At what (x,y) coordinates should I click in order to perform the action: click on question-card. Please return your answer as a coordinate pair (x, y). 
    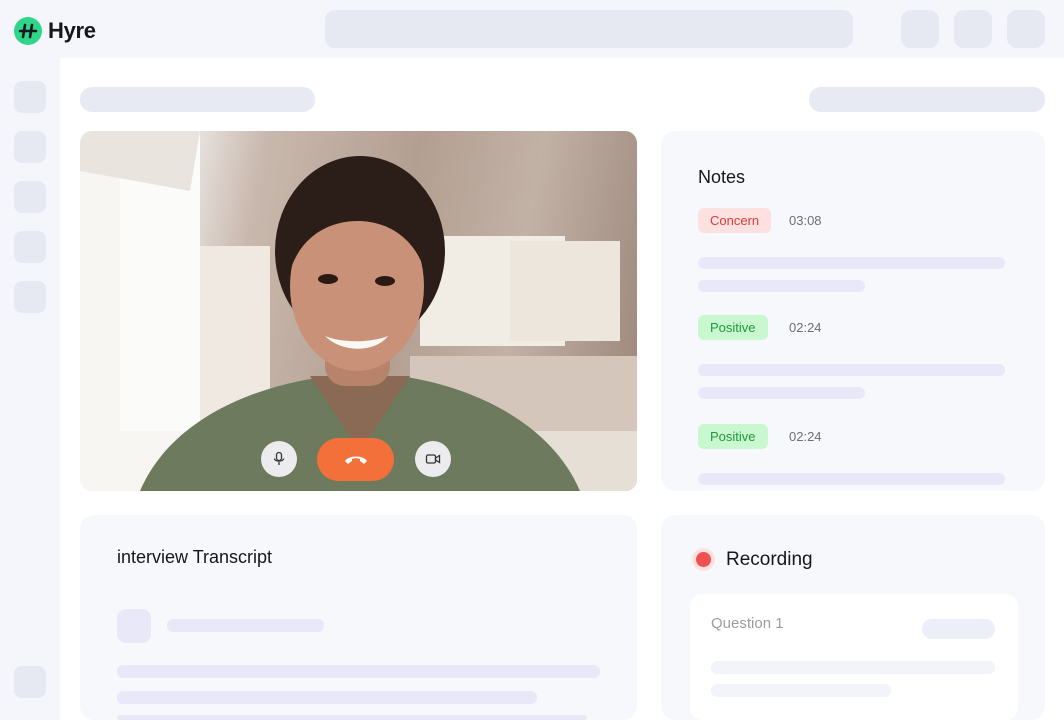
    Looking at the image, I should click on (854, 657).